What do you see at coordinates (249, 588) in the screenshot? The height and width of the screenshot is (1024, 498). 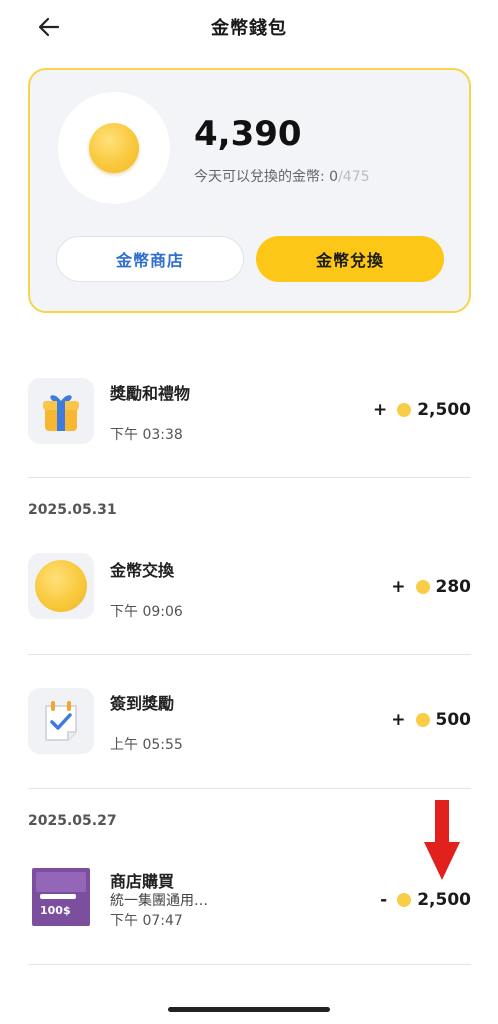 I see `transaction-row: 金幣交換 下午 09:06 + 280` at bounding box center [249, 588].